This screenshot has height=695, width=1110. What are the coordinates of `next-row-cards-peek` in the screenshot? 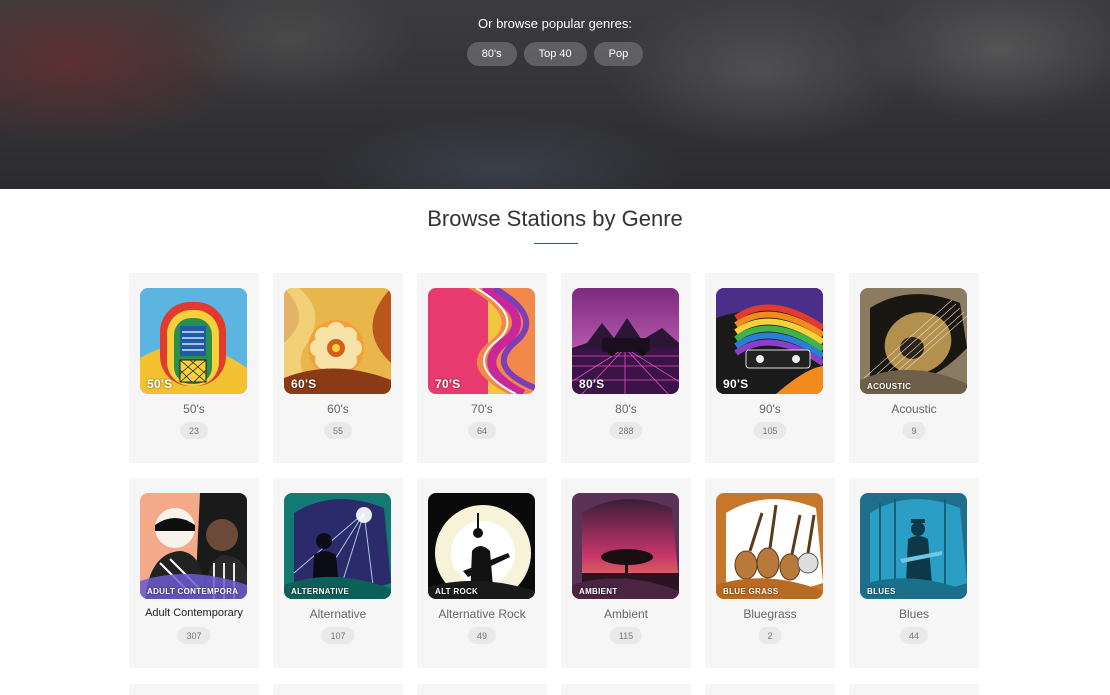 It's located at (554, 689).